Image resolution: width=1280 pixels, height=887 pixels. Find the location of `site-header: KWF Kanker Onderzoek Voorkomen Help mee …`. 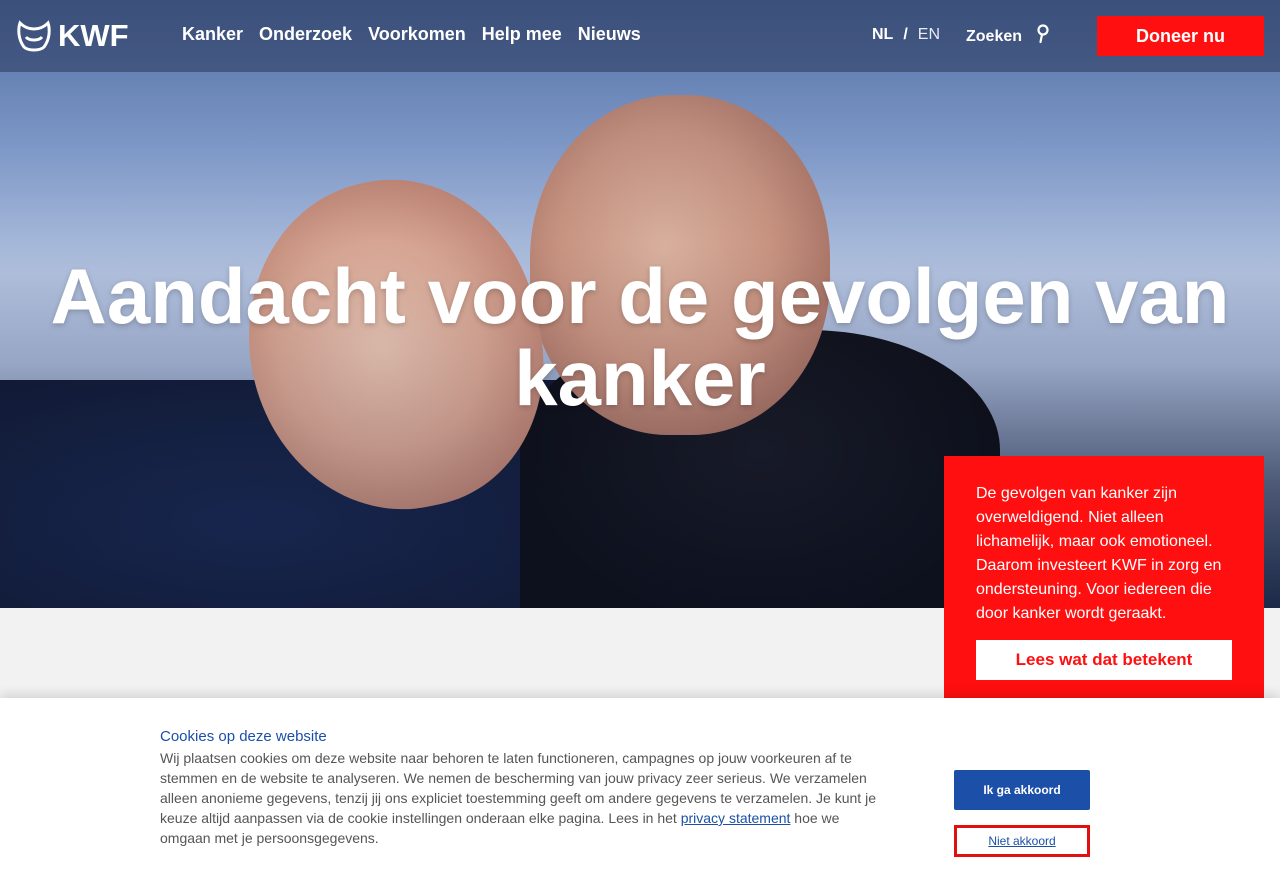

site-header: KWF Kanker Onderzoek Voorkomen Help mee … is located at coordinates (640, 36).